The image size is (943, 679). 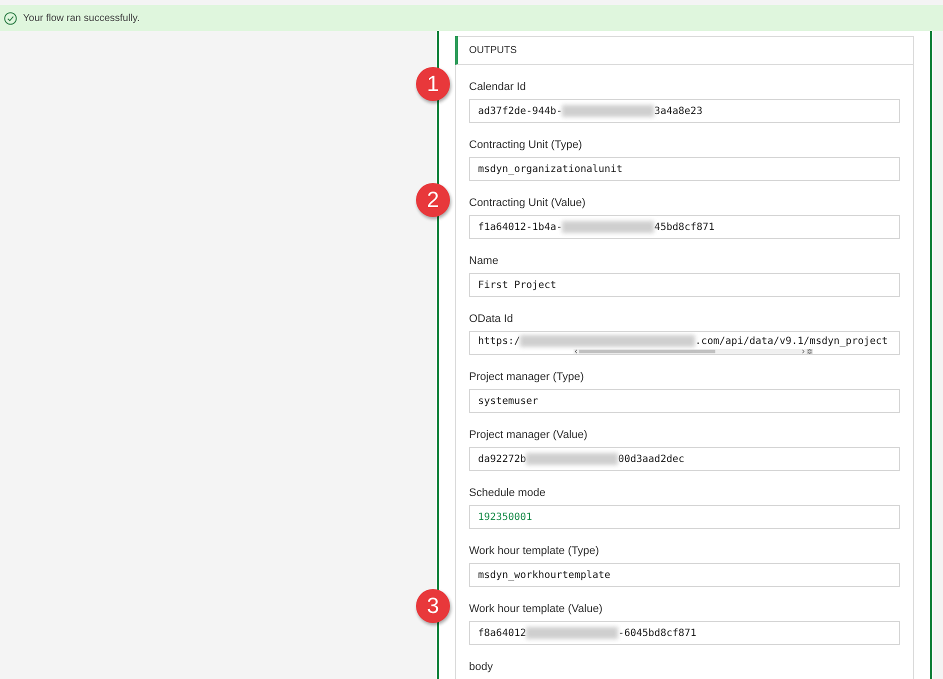 I want to click on field-label: Schedule mode, so click(x=507, y=493).